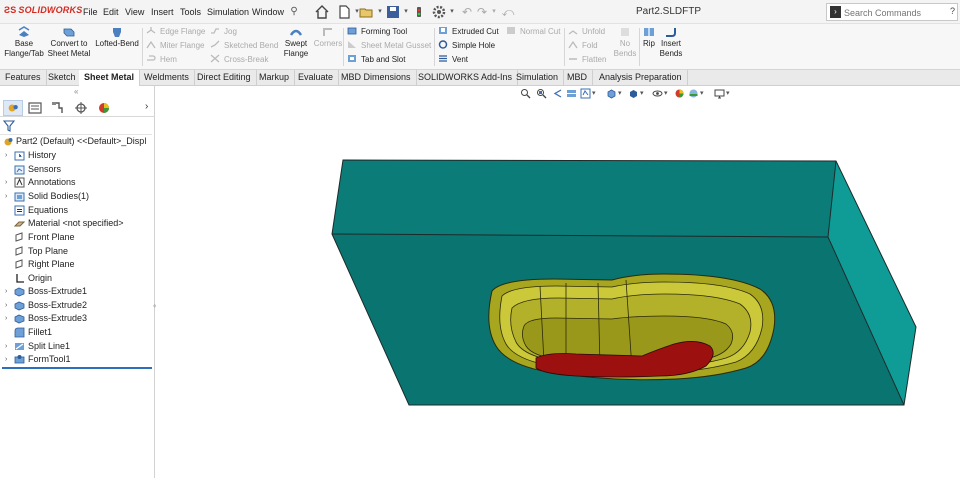 Image resolution: width=960 pixels, height=478 pixels. Describe the element at coordinates (731, 93) in the screenshot. I see `view-settings-dropdown-icon: ▾` at that location.